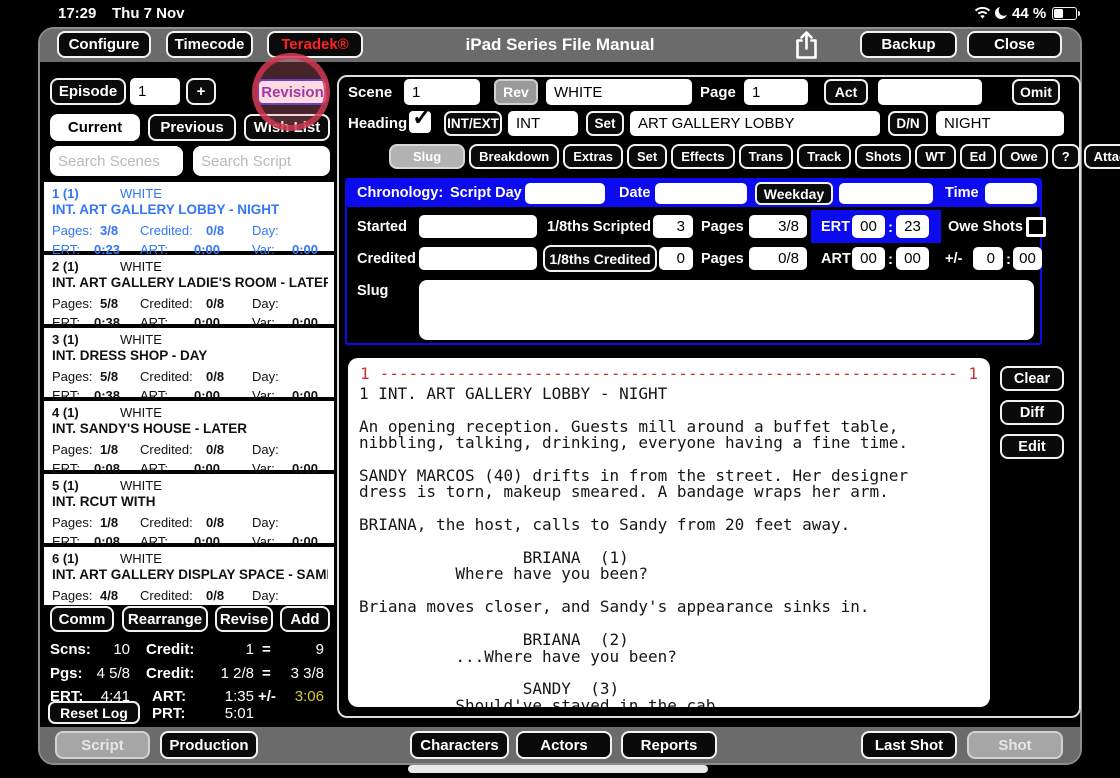 The height and width of the screenshot is (778, 1120). What do you see at coordinates (459, 745) in the screenshot?
I see `characters-button: Characters` at bounding box center [459, 745].